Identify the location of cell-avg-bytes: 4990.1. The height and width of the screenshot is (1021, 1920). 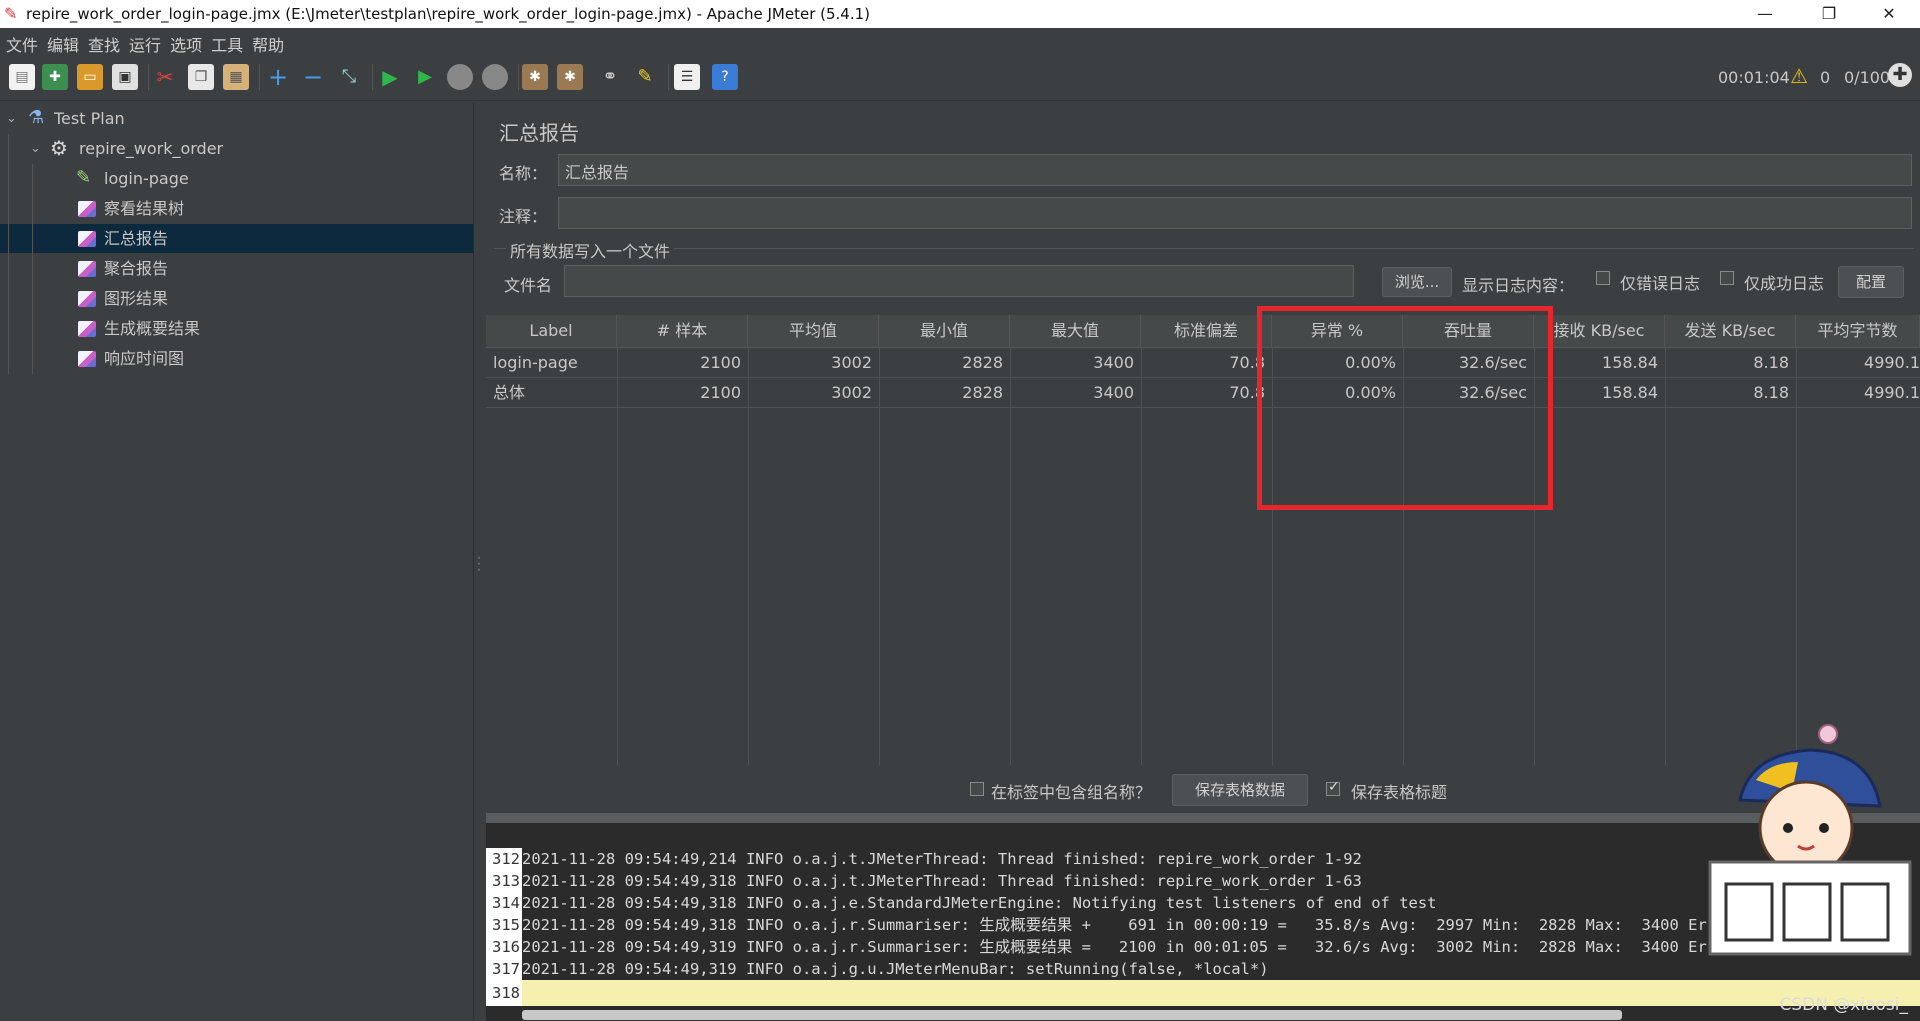
(1892, 392).